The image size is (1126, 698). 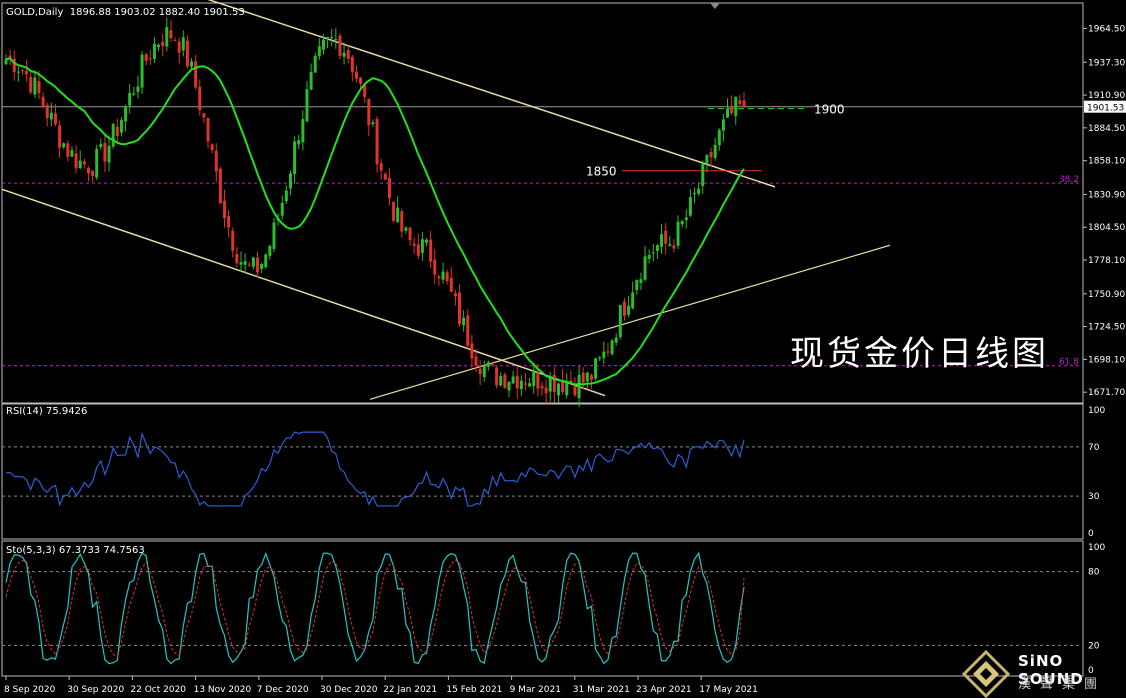 I want to click on x-tick-label: 22 Oct 2020, so click(x=158, y=690).